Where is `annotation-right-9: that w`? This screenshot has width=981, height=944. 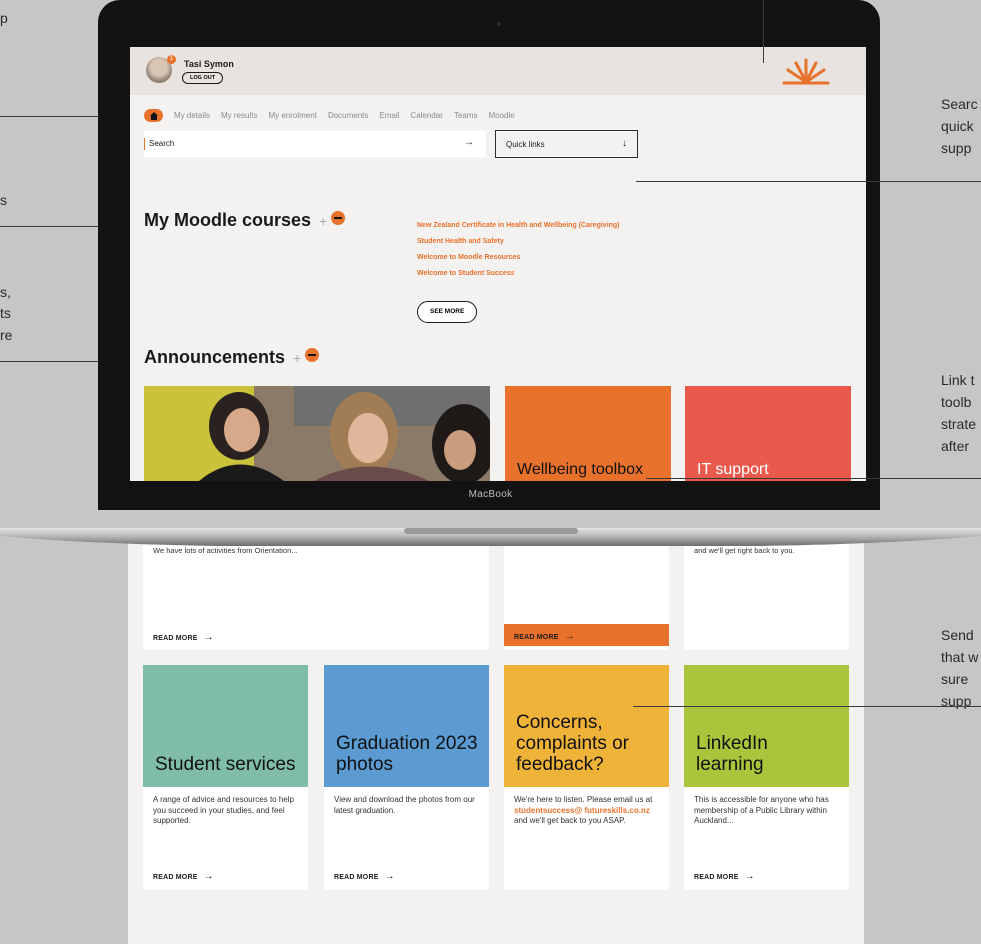
annotation-right-9: that w is located at coordinates (960, 657).